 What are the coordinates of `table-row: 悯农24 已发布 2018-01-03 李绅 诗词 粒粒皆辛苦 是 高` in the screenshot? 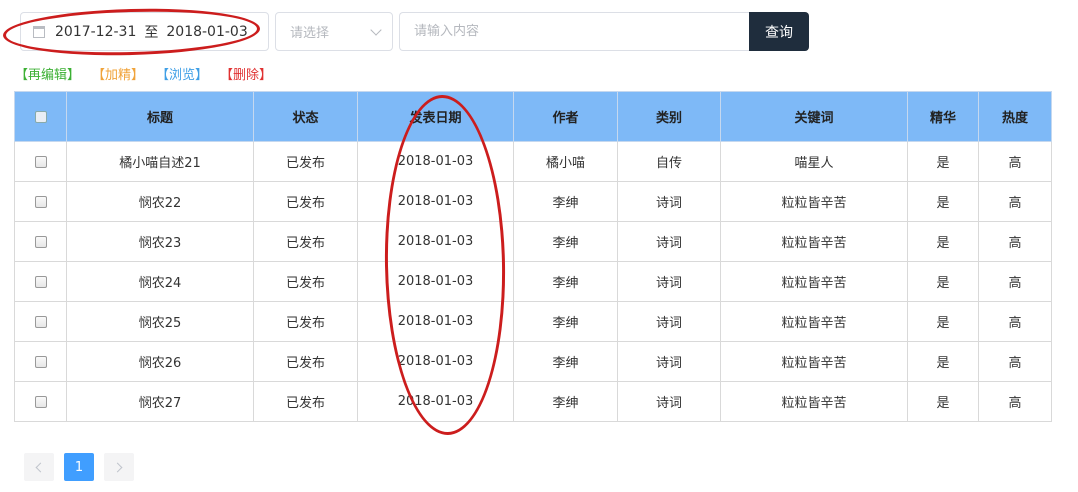 It's located at (533, 281).